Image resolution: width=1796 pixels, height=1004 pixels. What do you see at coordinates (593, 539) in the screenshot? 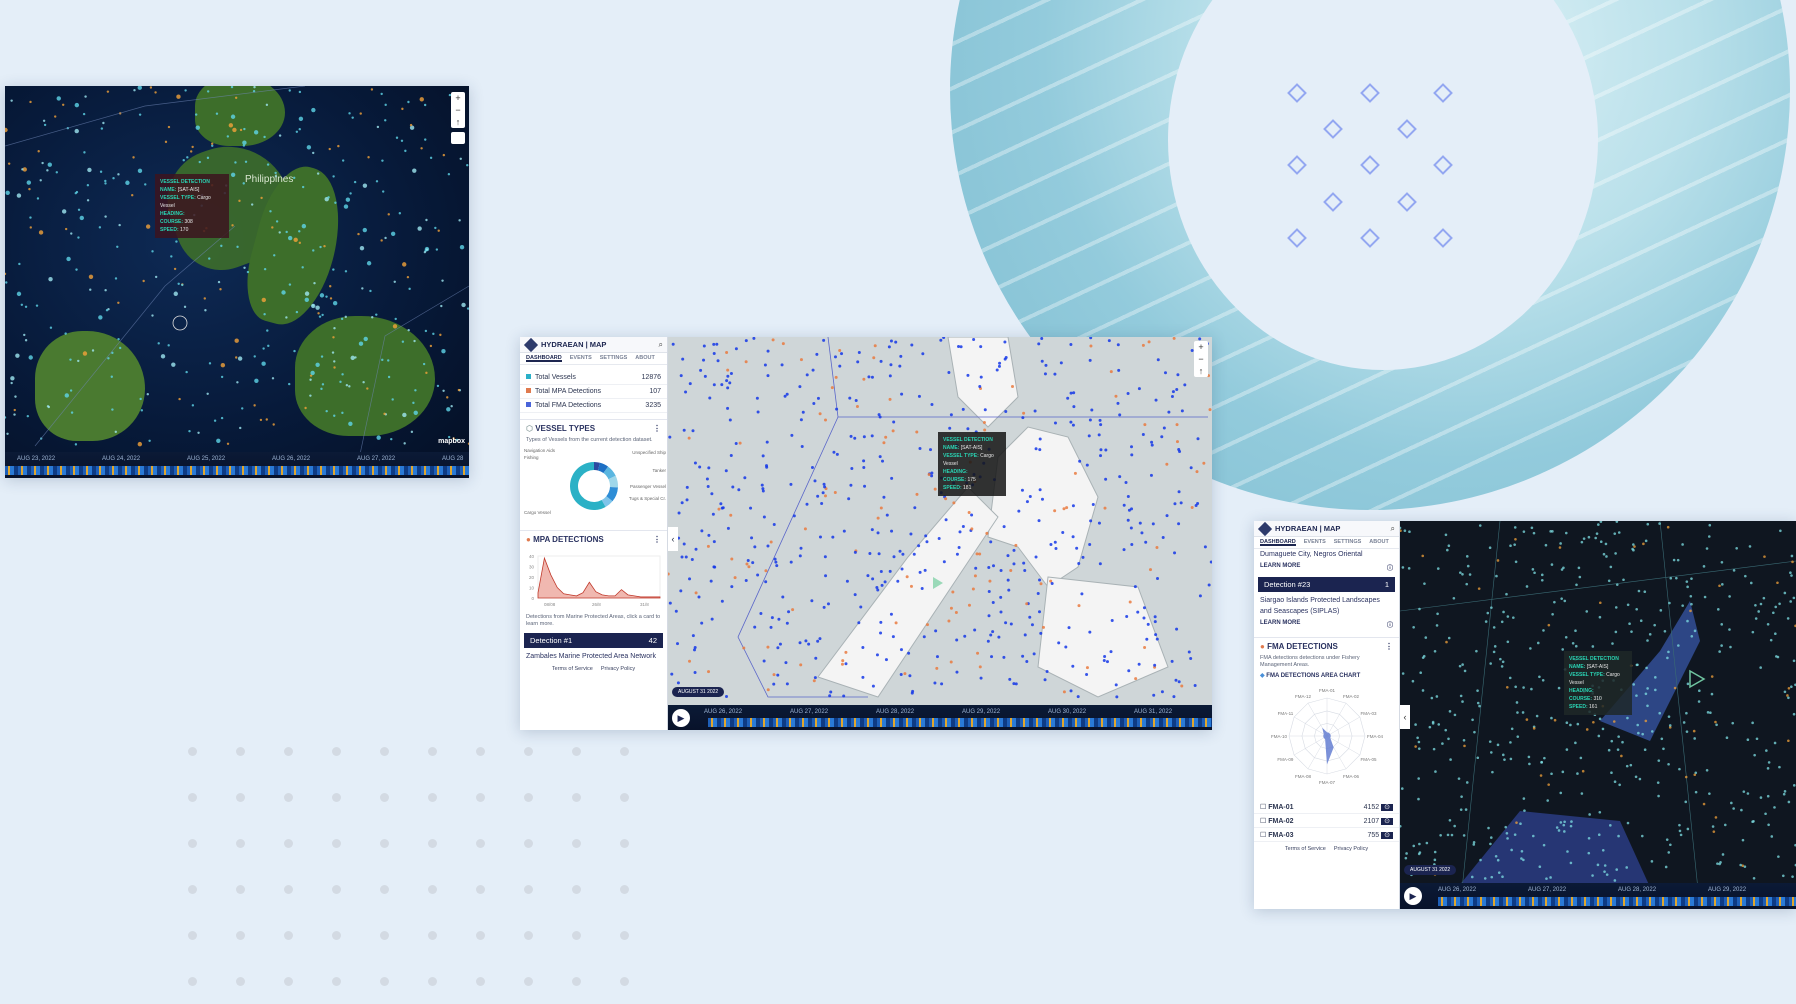
I see `mpa-detections-header: ● MPA DETECTIONS ⋮` at bounding box center [593, 539].